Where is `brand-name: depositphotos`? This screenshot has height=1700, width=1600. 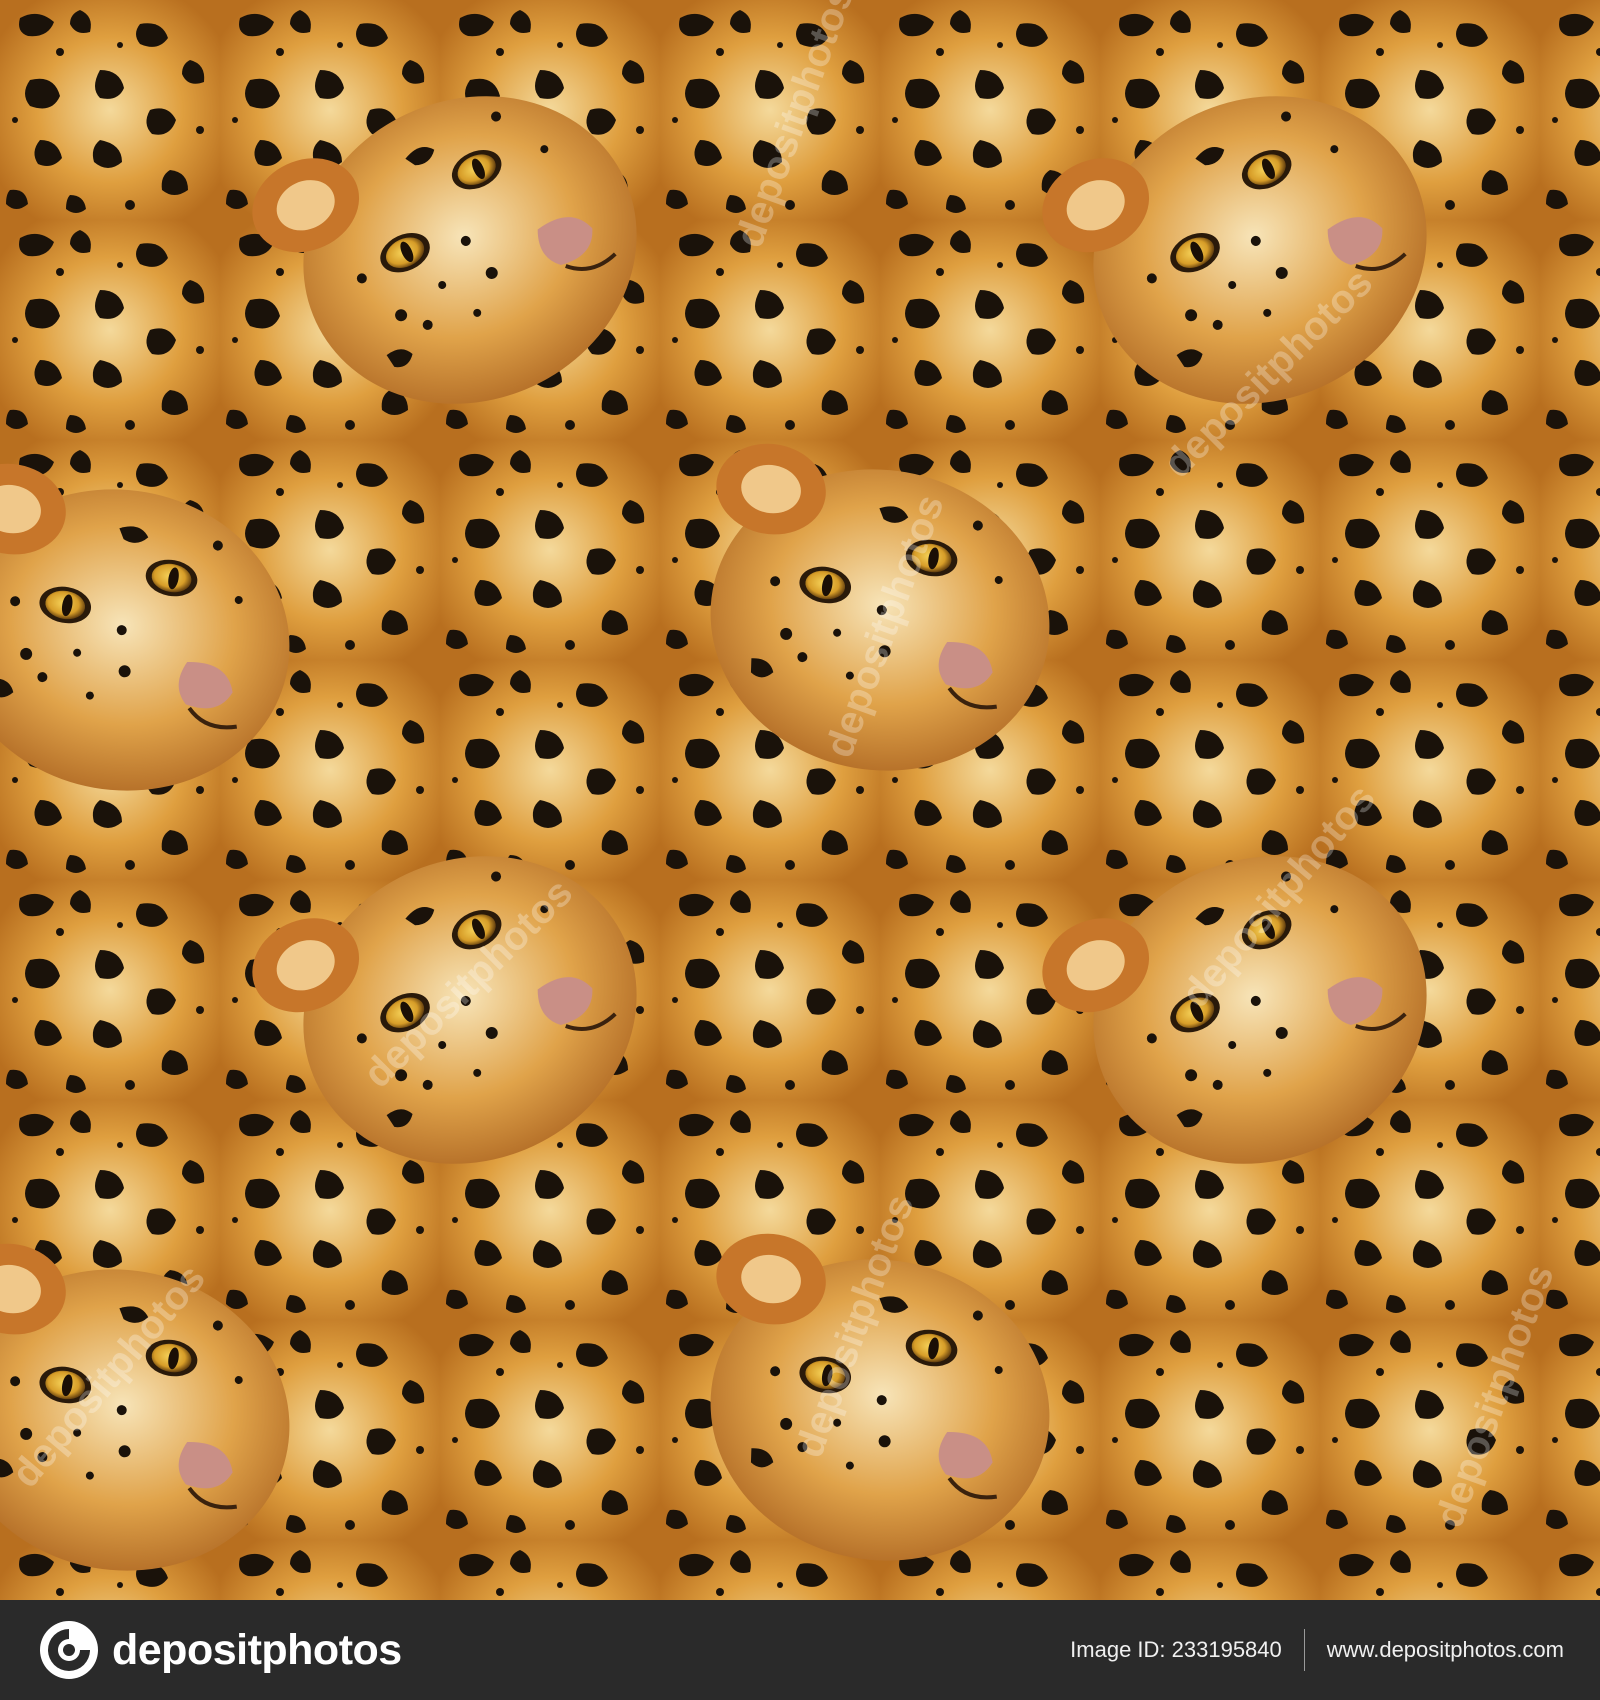
brand-name: depositphotos is located at coordinates (257, 1649).